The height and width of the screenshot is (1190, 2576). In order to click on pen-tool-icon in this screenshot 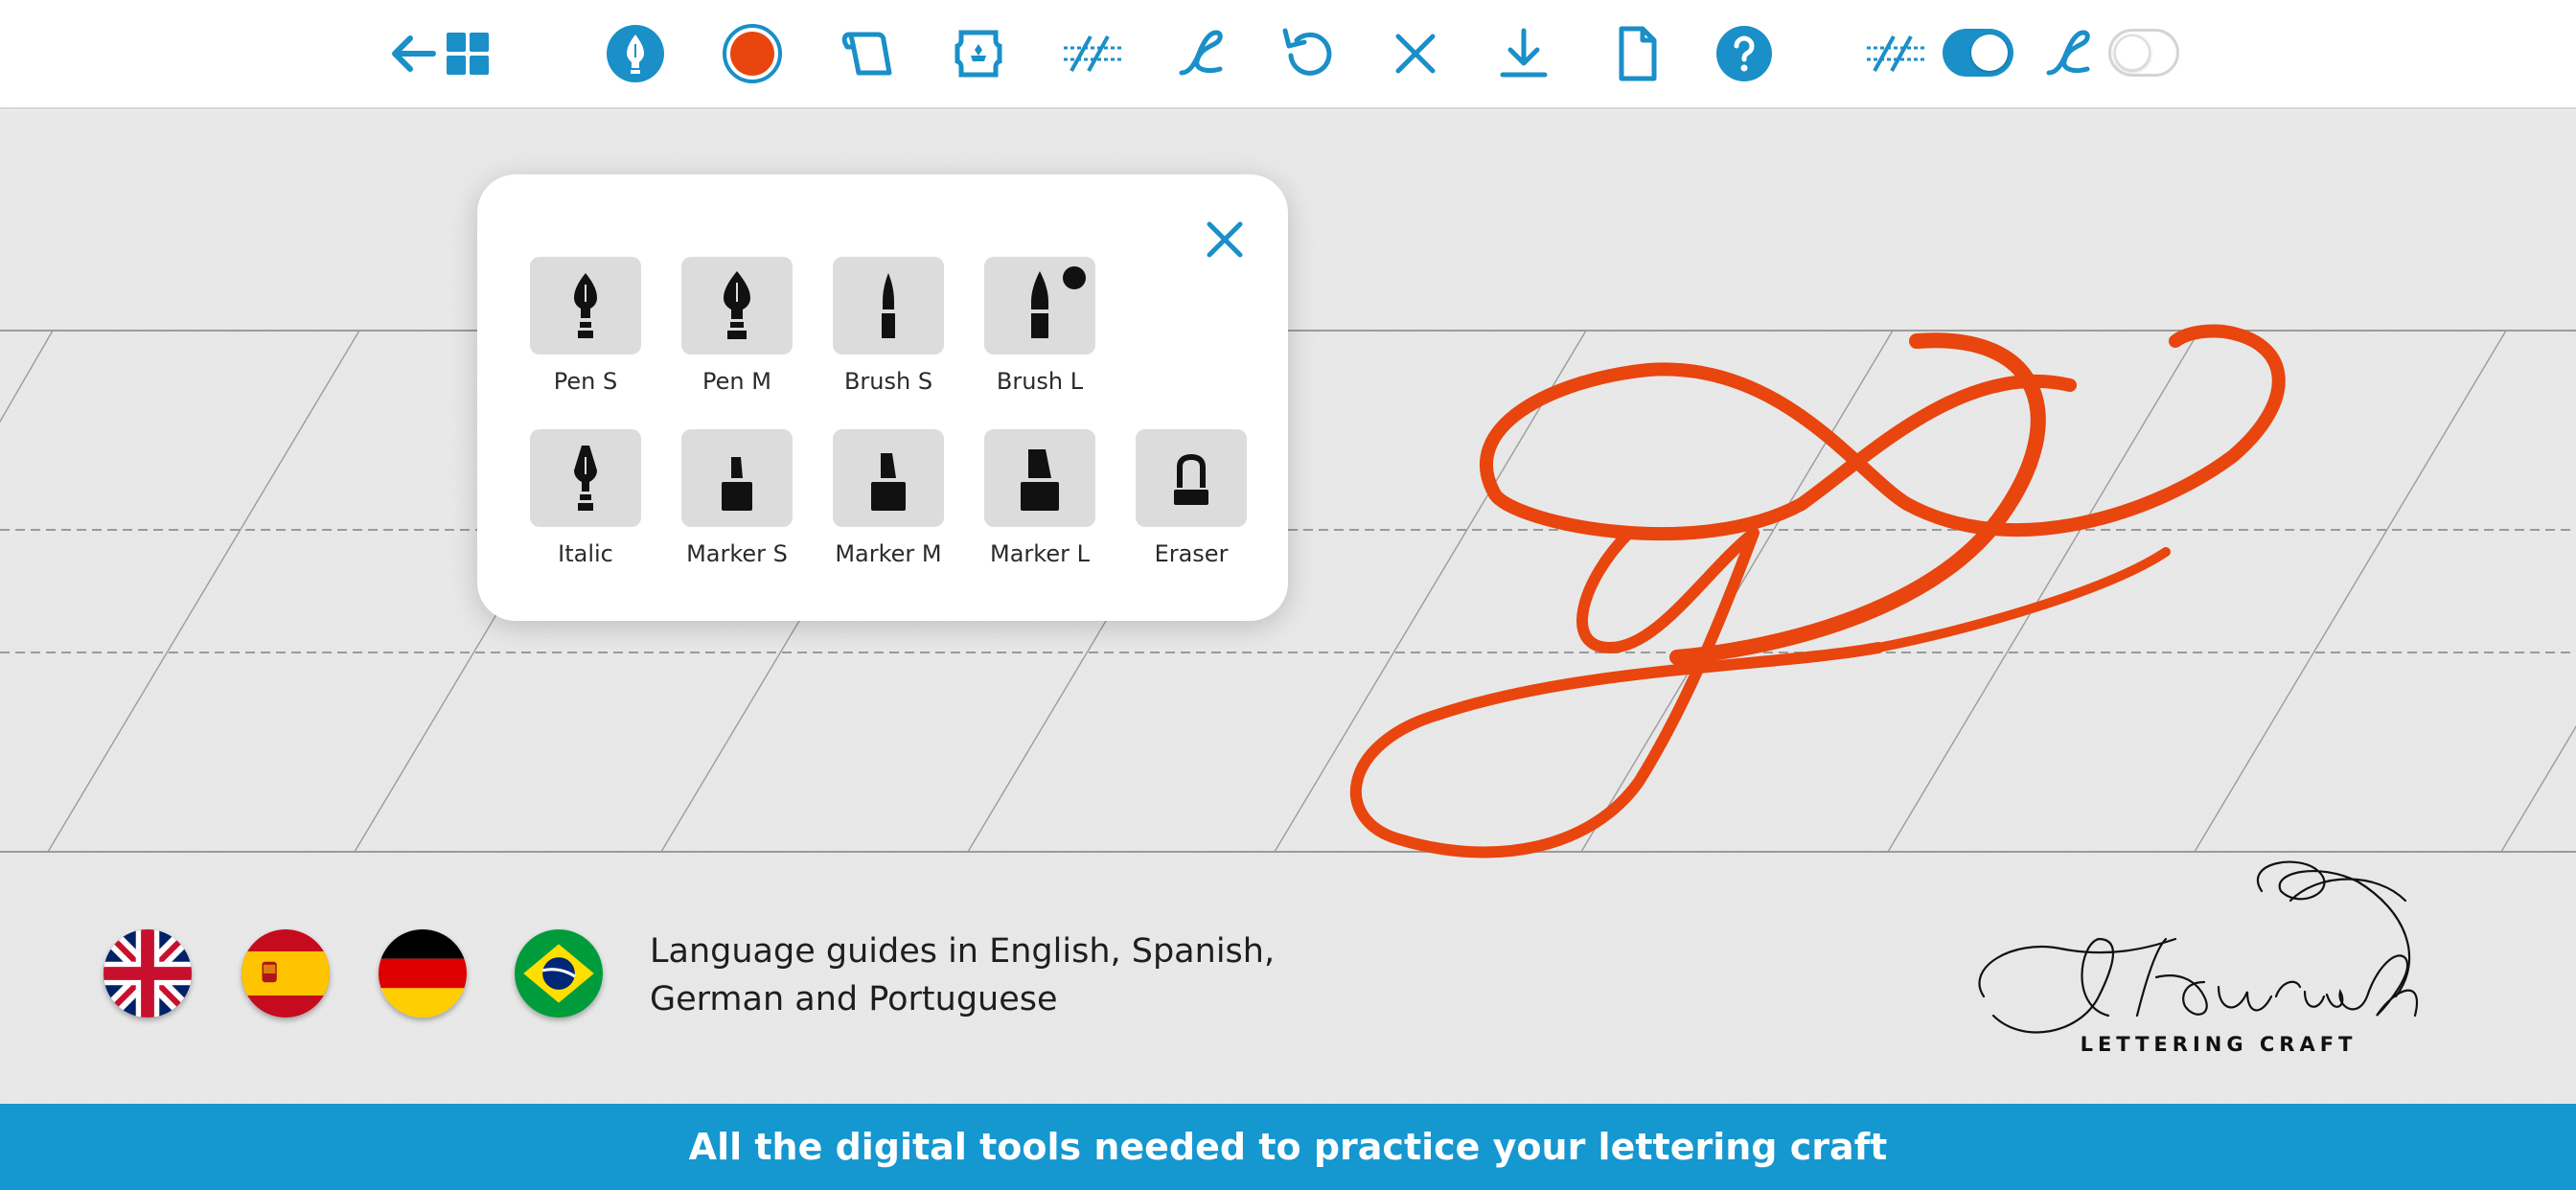, I will do `click(635, 54)`.